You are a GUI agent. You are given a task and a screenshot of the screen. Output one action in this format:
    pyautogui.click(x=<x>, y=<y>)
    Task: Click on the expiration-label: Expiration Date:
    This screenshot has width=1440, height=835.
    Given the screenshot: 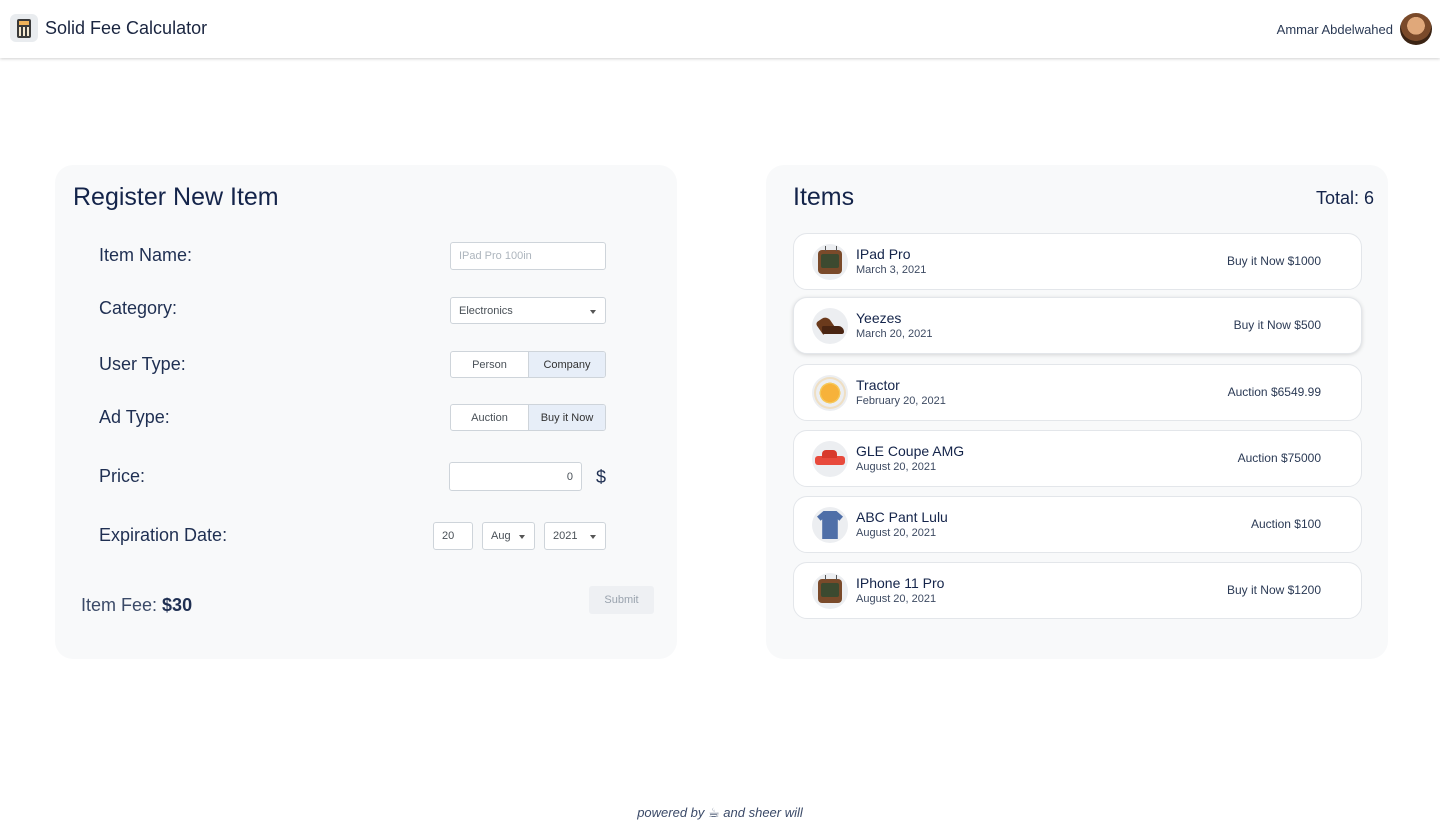 What is the action you would take?
    pyautogui.click(x=163, y=535)
    